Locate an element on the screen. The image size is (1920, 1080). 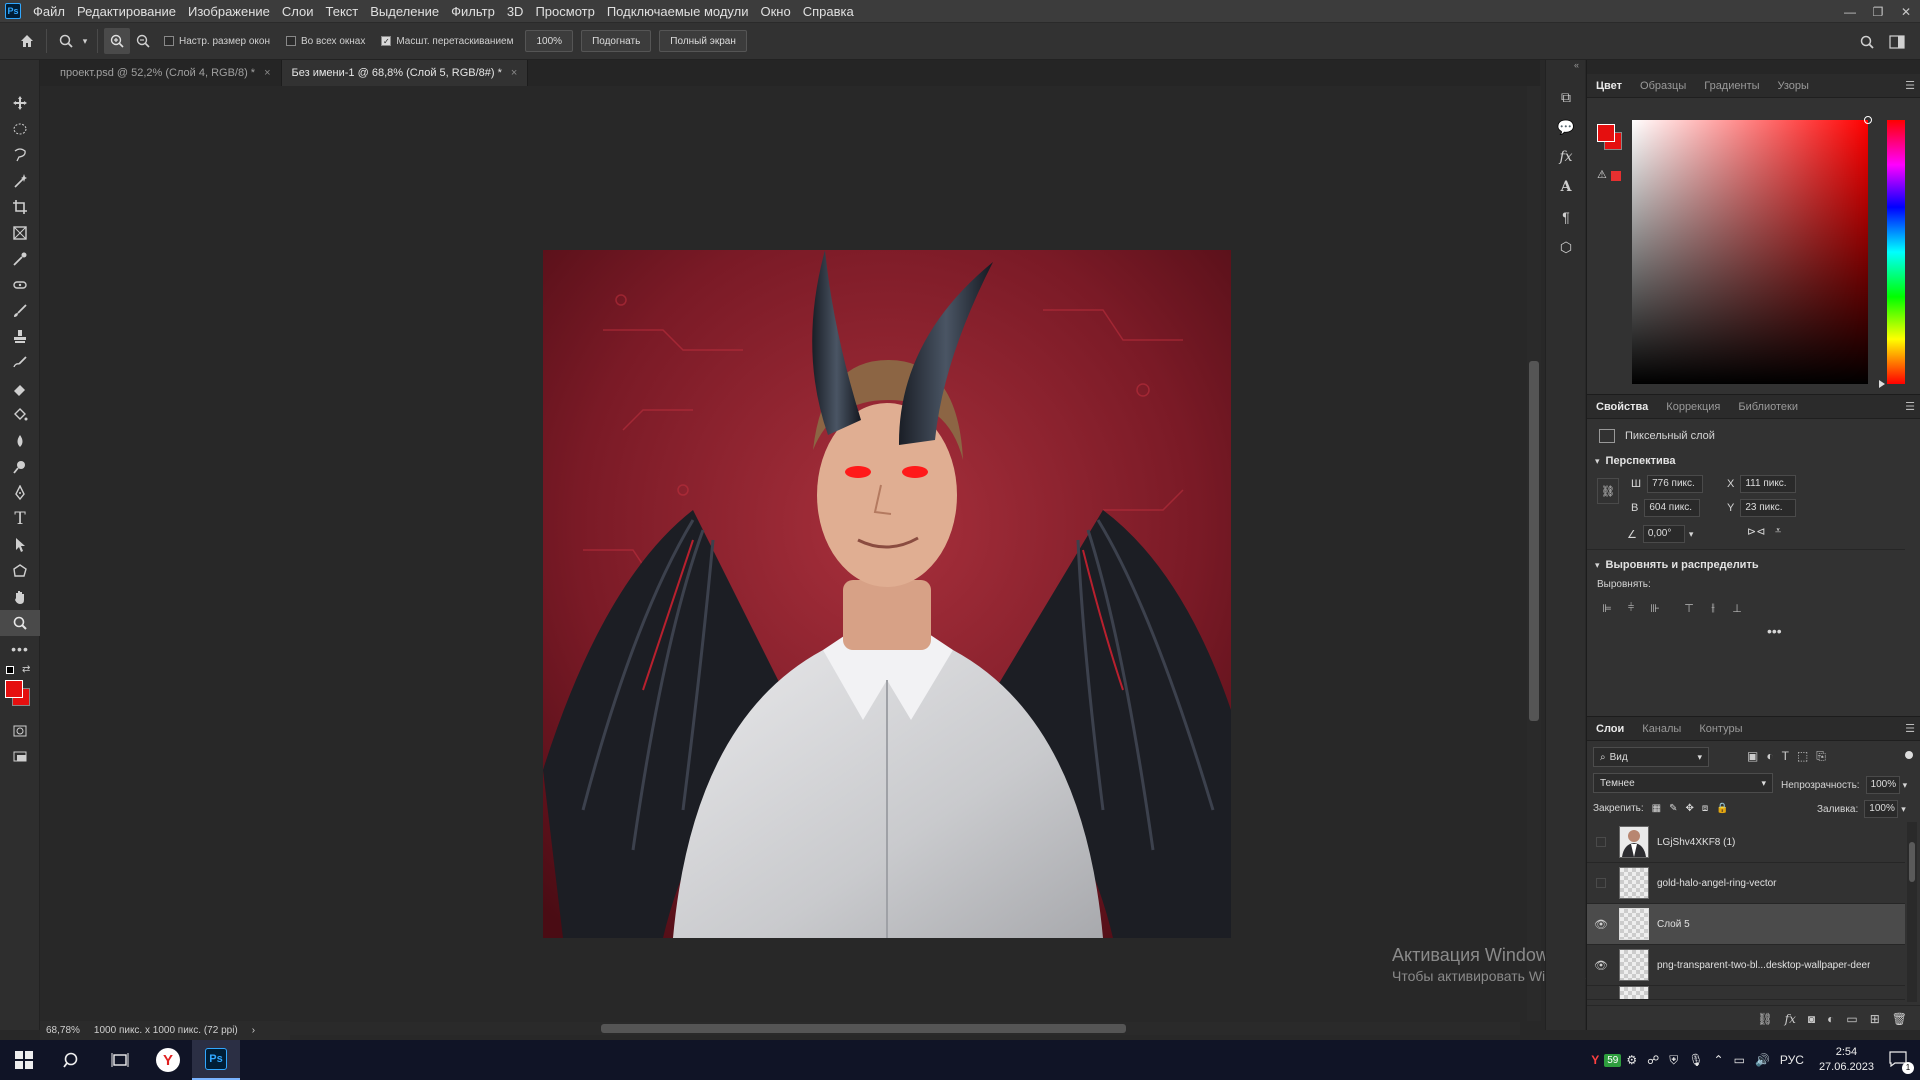
crop-tool-icon is located at coordinates (20, 207).